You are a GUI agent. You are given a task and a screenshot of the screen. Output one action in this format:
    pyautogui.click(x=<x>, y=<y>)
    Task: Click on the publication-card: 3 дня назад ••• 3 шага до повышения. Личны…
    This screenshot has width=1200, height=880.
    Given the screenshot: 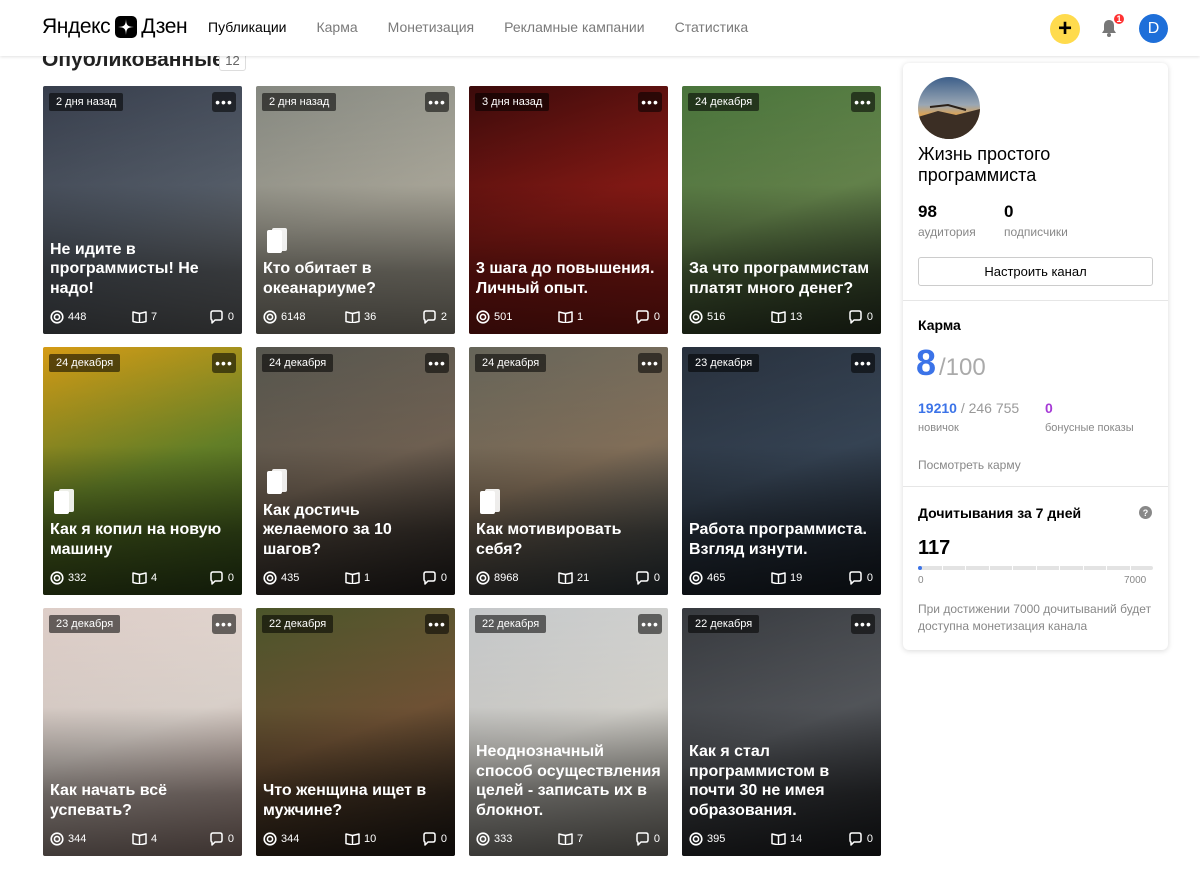 What is the action you would take?
    pyautogui.click(x=568, y=210)
    